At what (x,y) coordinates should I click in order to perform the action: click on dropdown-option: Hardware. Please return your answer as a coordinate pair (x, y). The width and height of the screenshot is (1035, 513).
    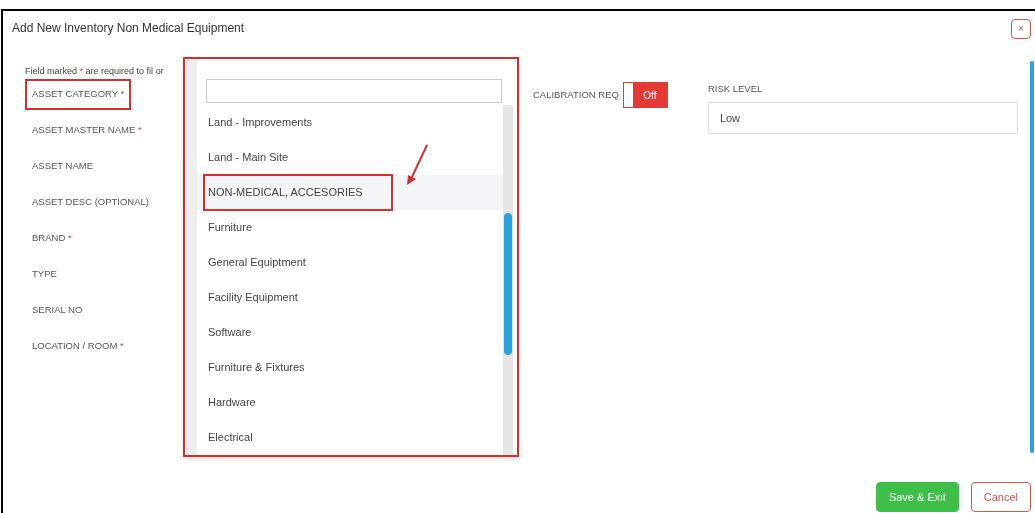
    Looking at the image, I should click on (350, 402).